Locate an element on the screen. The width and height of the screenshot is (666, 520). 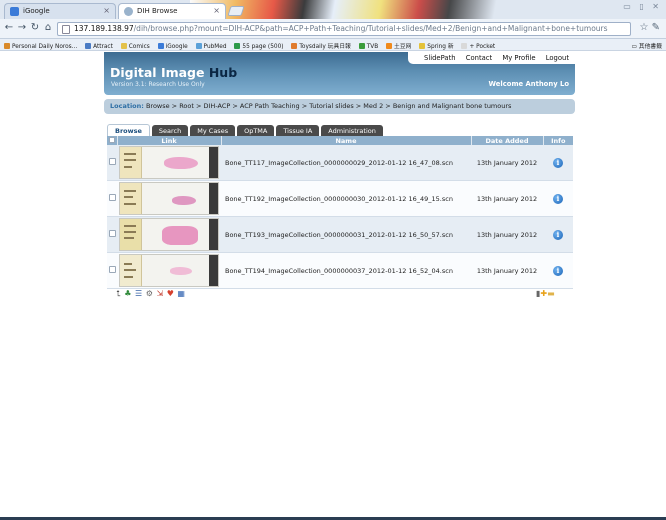
browser-tab-dih-browse: DIH Browse × is located at coordinates (172, 11).